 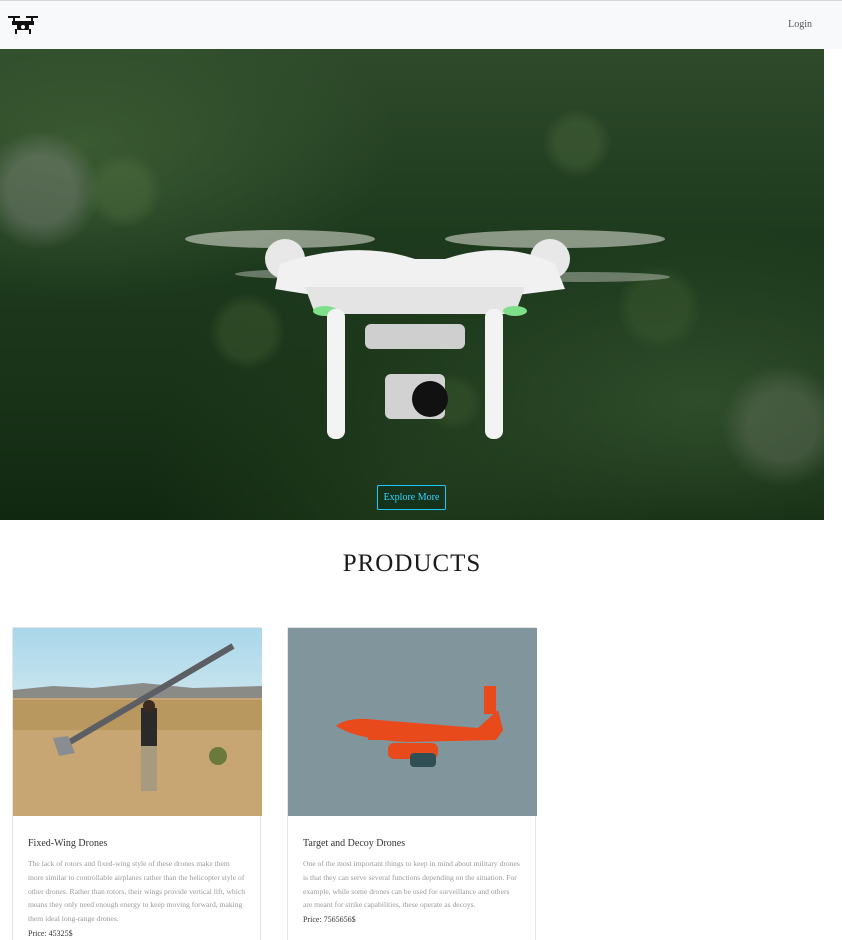 What do you see at coordinates (427, 334) in the screenshot?
I see `quadcopter-image` at bounding box center [427, 334].